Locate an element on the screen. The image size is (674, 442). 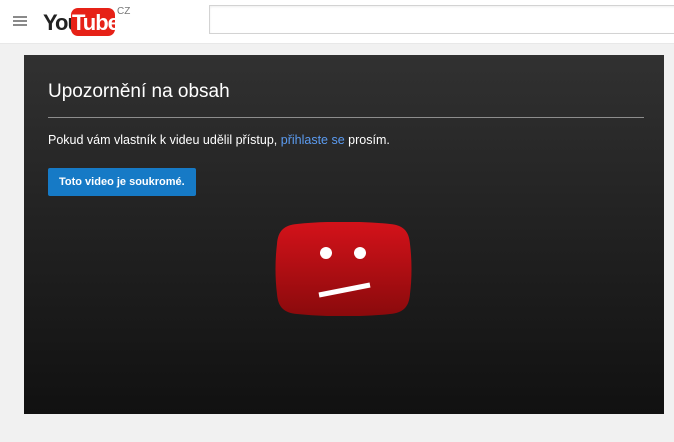
youtube-logo: You Tube CZ is located at coordinates (88, 22).